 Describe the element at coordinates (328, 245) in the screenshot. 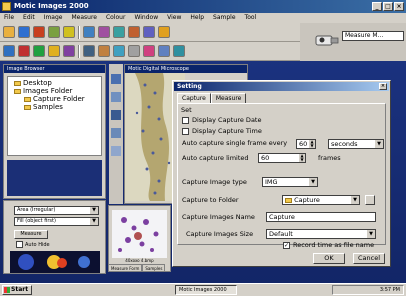

I see `record-time-option: ✓ Record time as file name` at that location.